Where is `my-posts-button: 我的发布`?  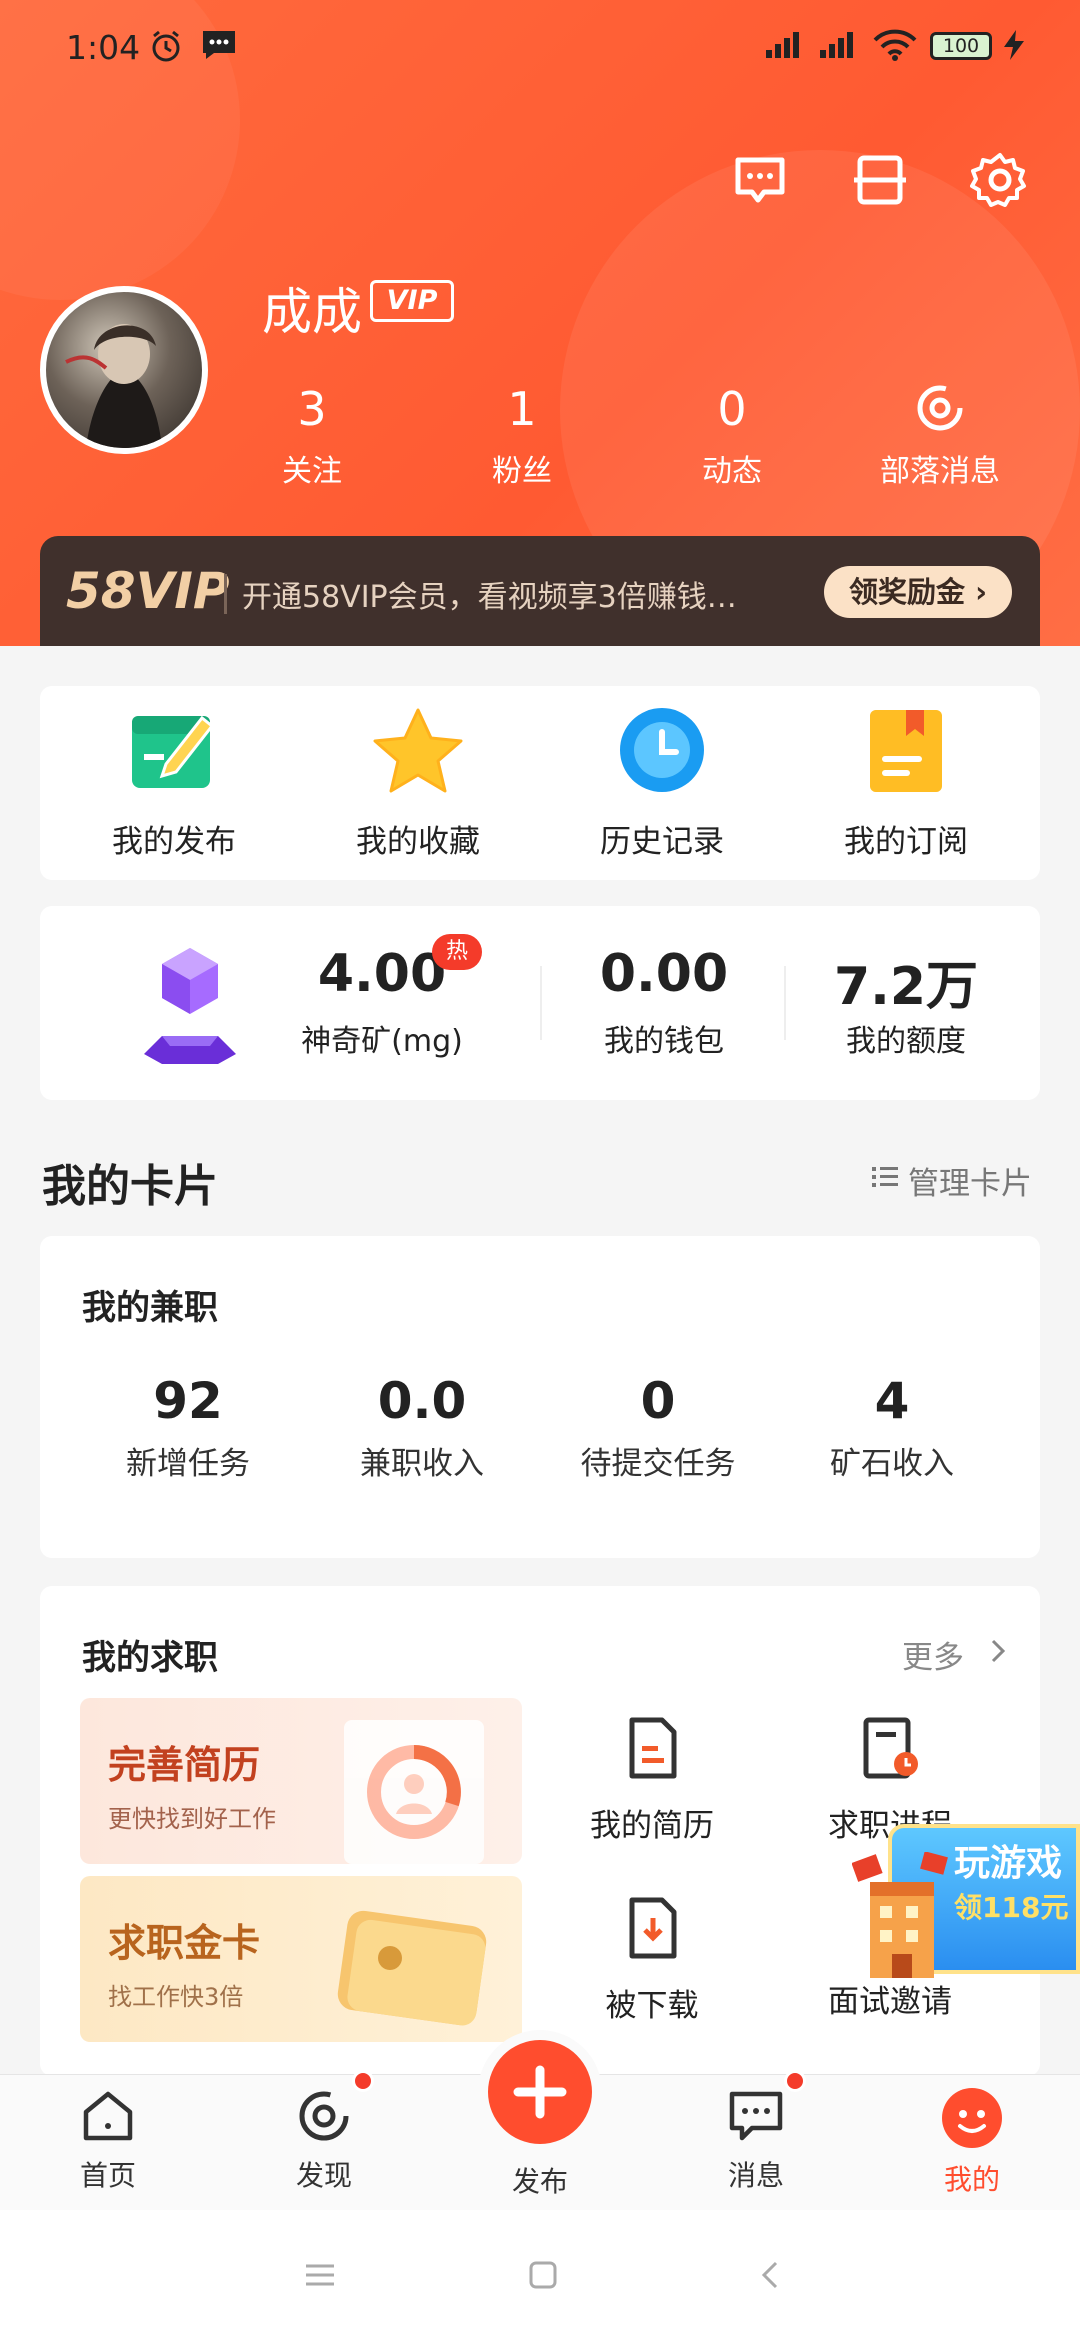 my-posts-button: 我的发布 is located at coordinates (174, 782).